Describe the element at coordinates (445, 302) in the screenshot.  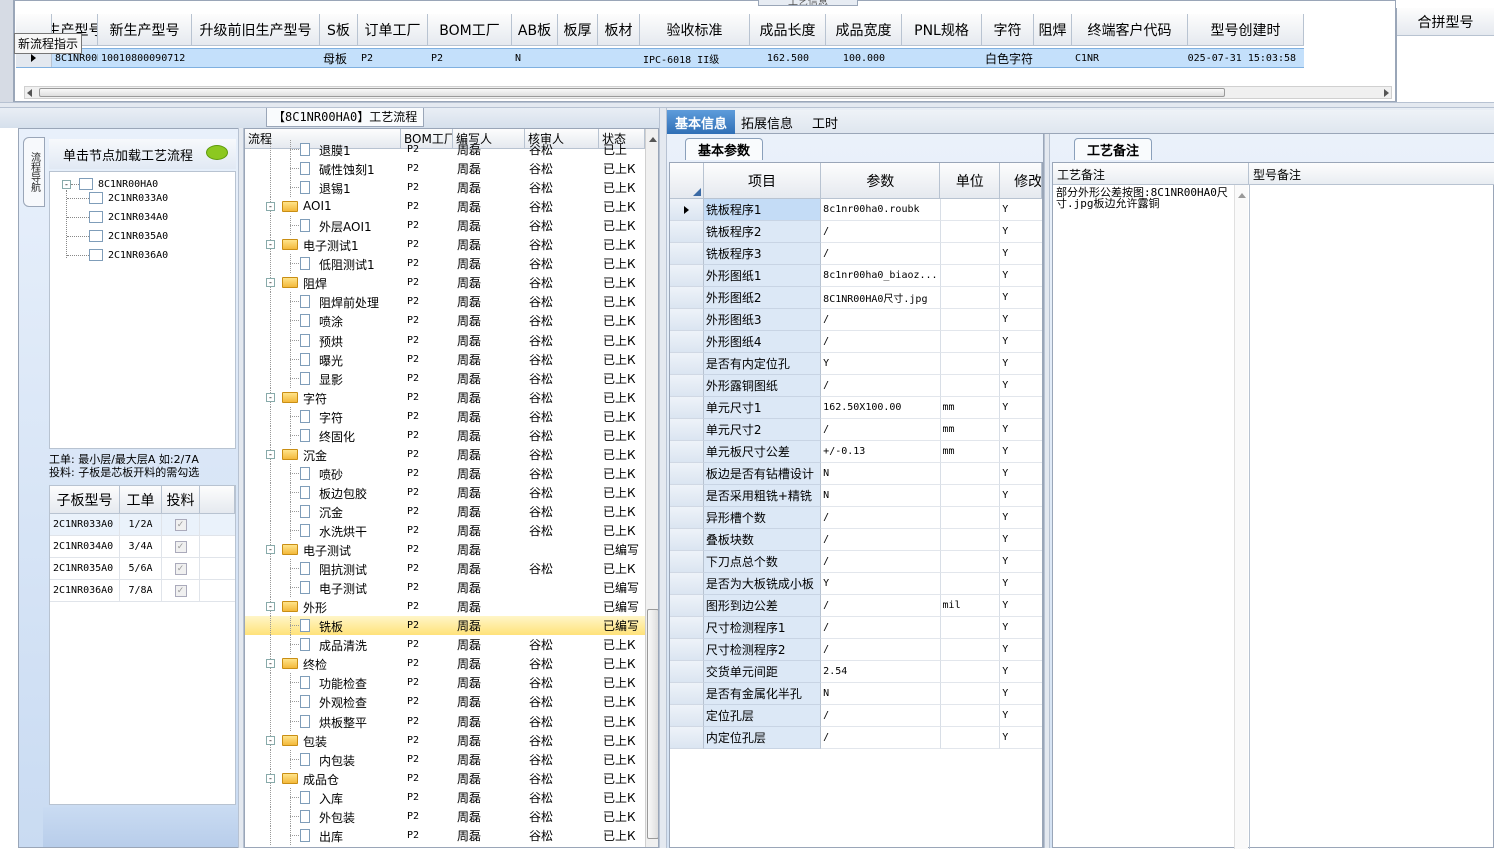
I see `flow-row: 阻焊前处理 P2 周磊 谷松 已上К` at that location.